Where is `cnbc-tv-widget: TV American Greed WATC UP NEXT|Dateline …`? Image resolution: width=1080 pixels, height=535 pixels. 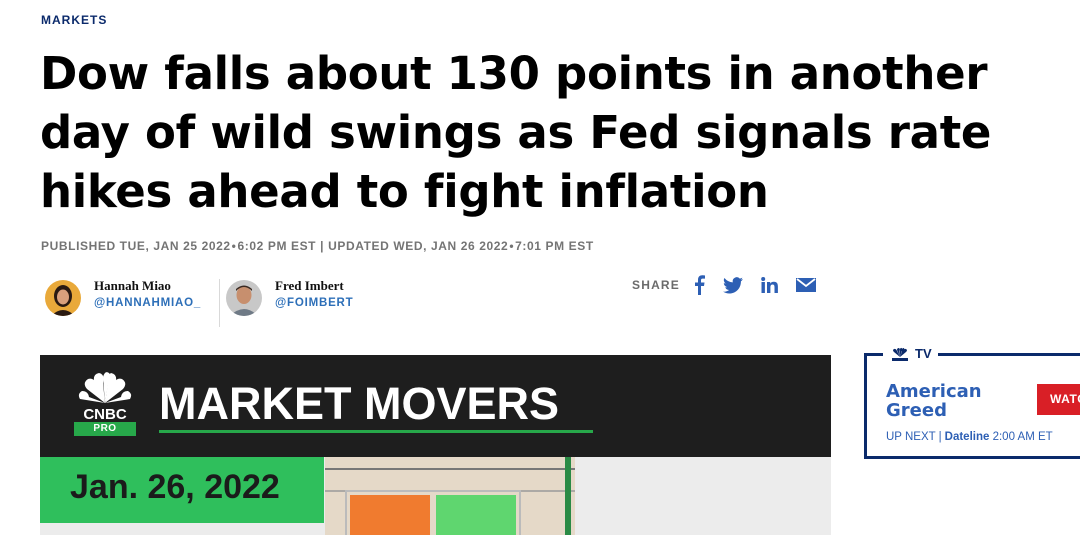
cnbc-tv-widget: TV American Greed WATC UP NEXT|Dateline … is located at coordinates (972, 402).